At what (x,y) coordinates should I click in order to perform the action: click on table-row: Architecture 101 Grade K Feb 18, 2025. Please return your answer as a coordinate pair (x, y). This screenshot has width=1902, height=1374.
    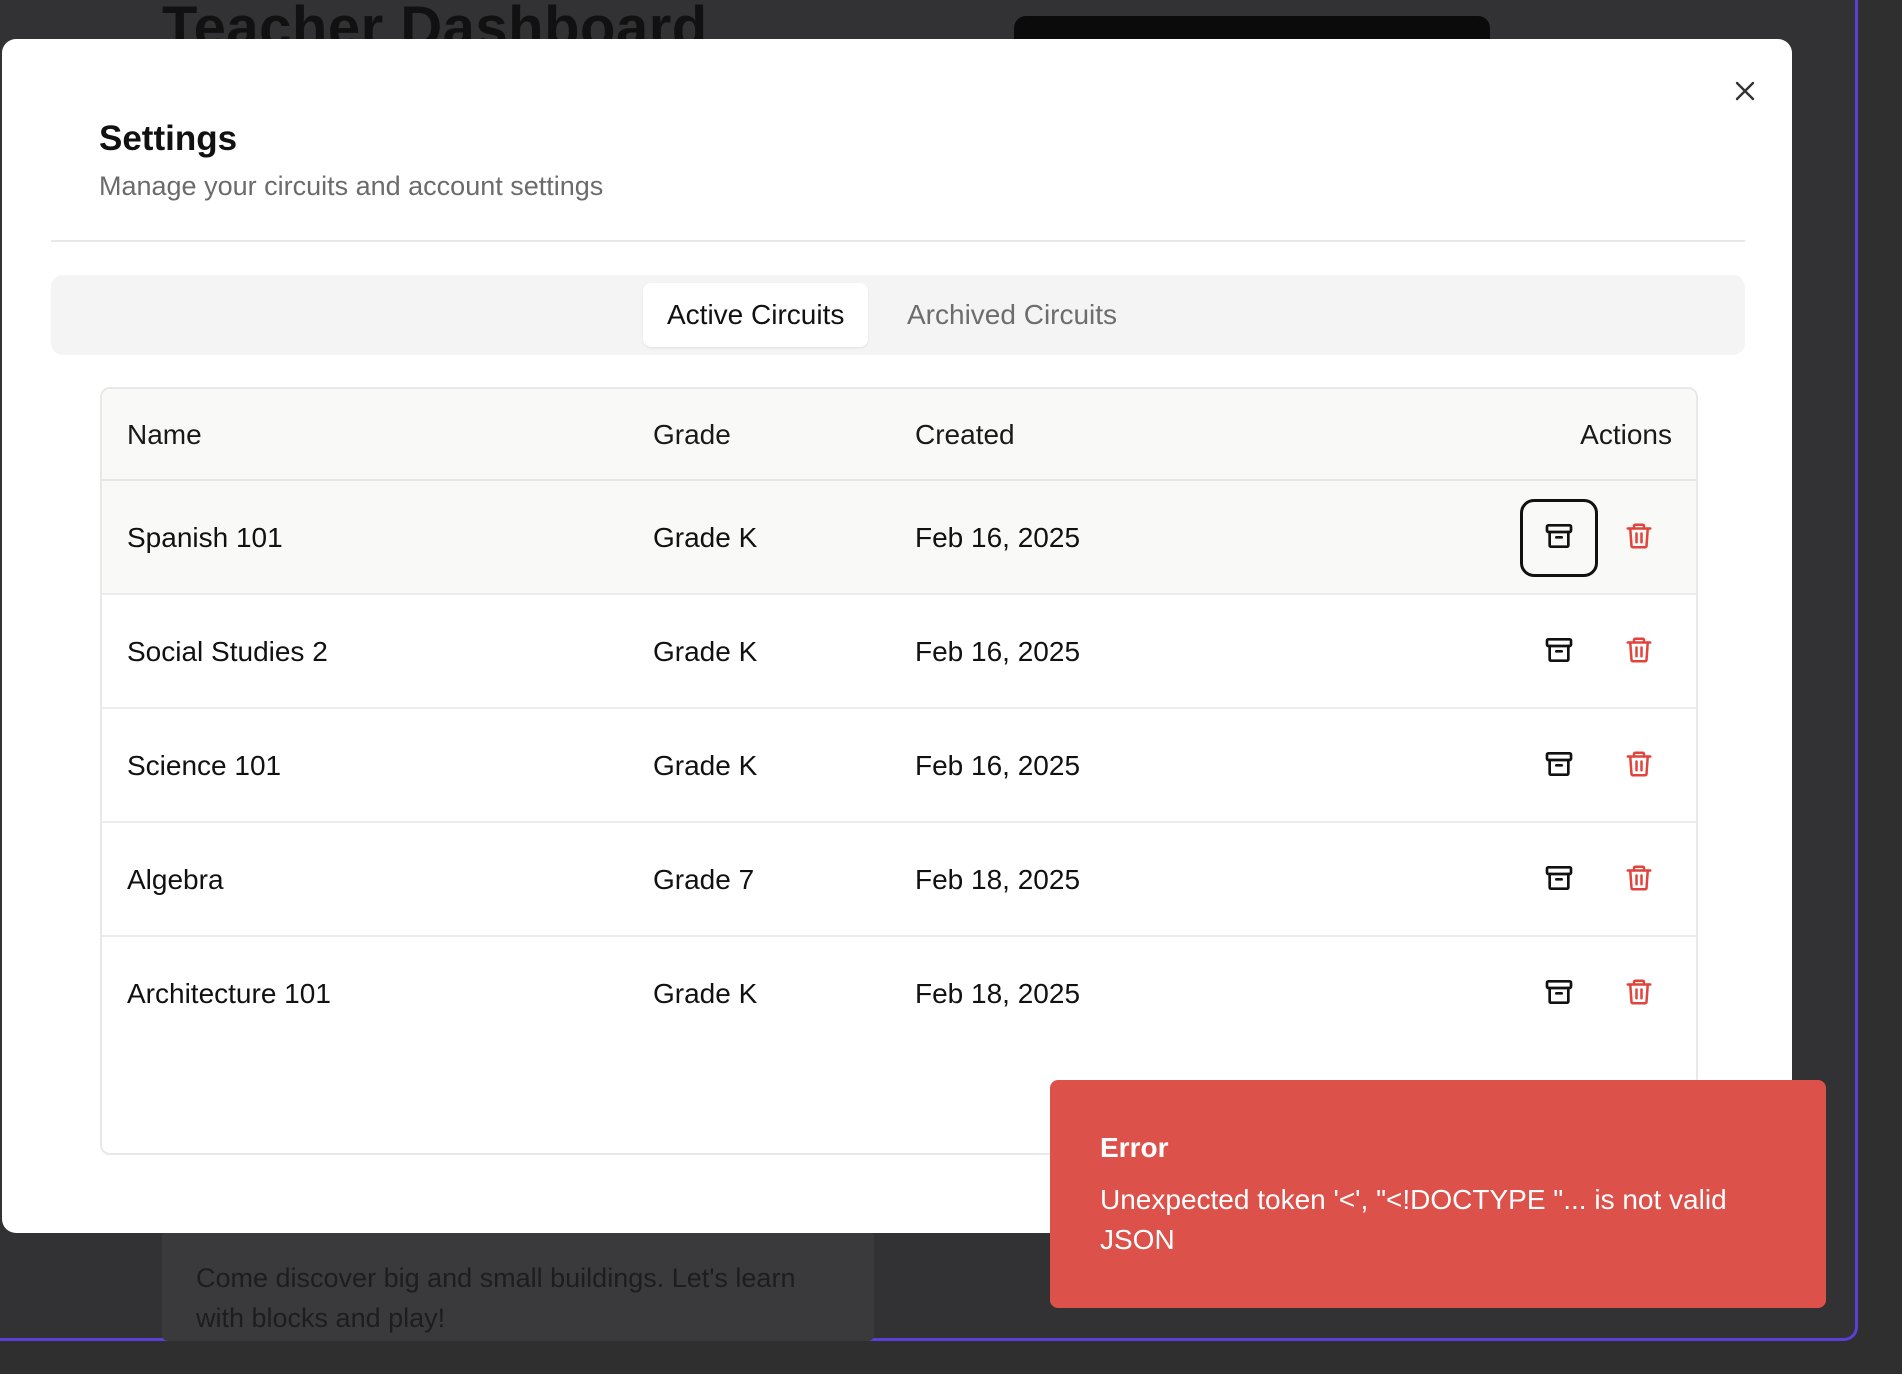
    Looking at the image, I should click on (899, 994).